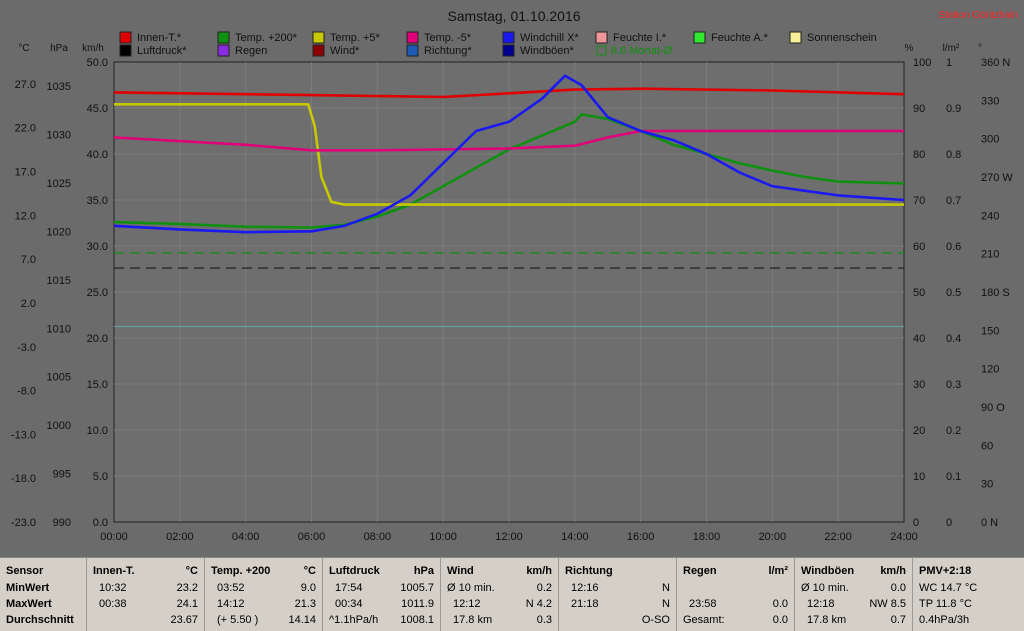  What do you see at coordinates (618, 594) in the screenshot?
I see `stats-col-direction: Richtung 12:16 N 21:18 N O-SO` at bounding box center [618, 594].